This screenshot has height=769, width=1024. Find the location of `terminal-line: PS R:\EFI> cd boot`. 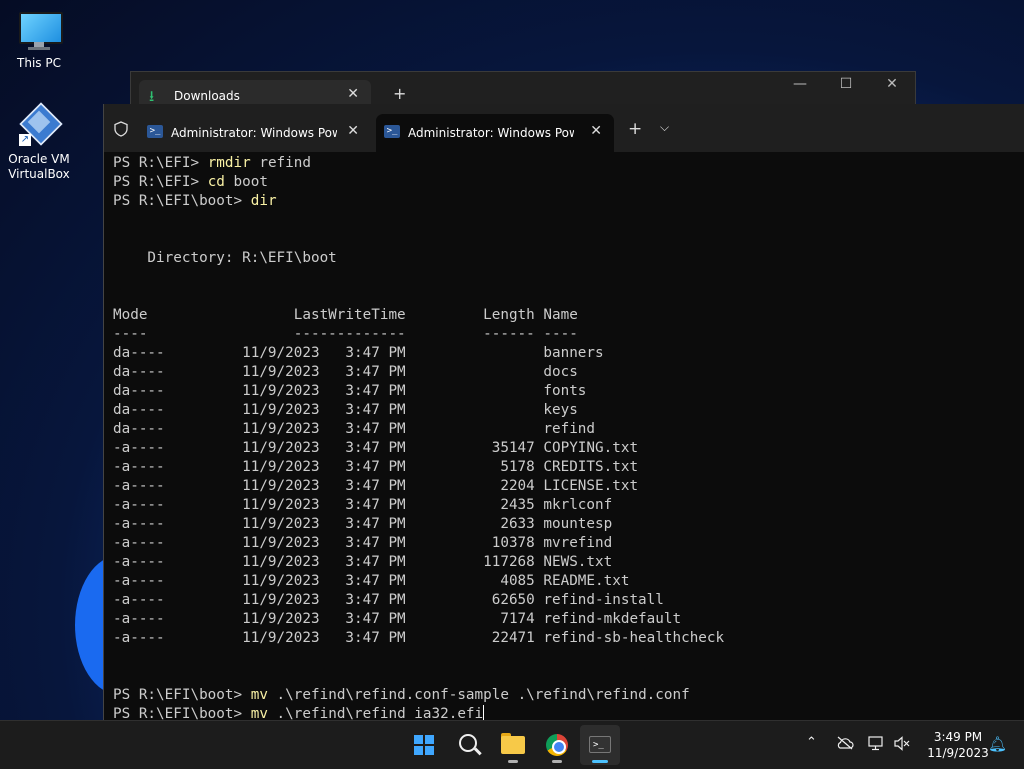

terminal-line: PS R:\EFI> cd boot is located at coordinates (563, 182).